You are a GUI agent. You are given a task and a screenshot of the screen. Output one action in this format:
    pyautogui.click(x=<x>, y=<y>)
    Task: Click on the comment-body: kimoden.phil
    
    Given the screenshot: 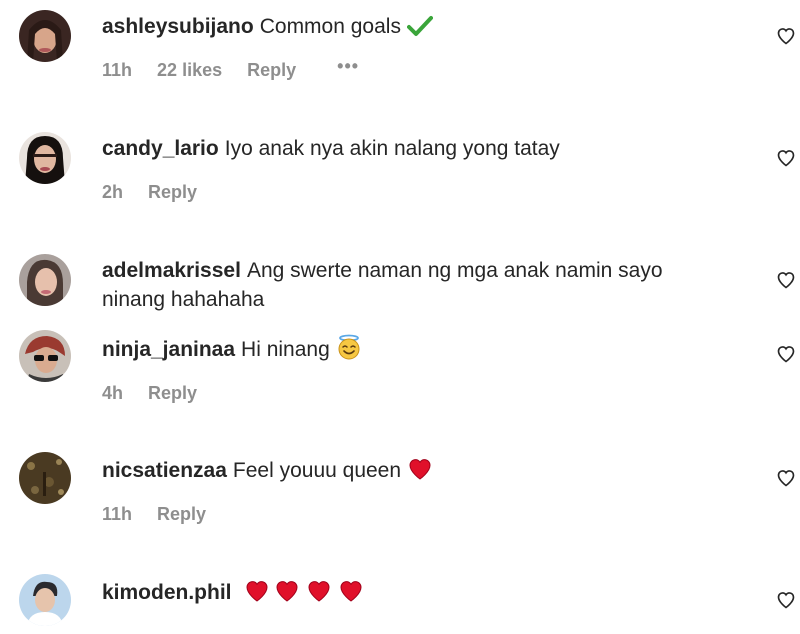 What is the action you would take?
    pyautogui.click(x=412, y=592)
    